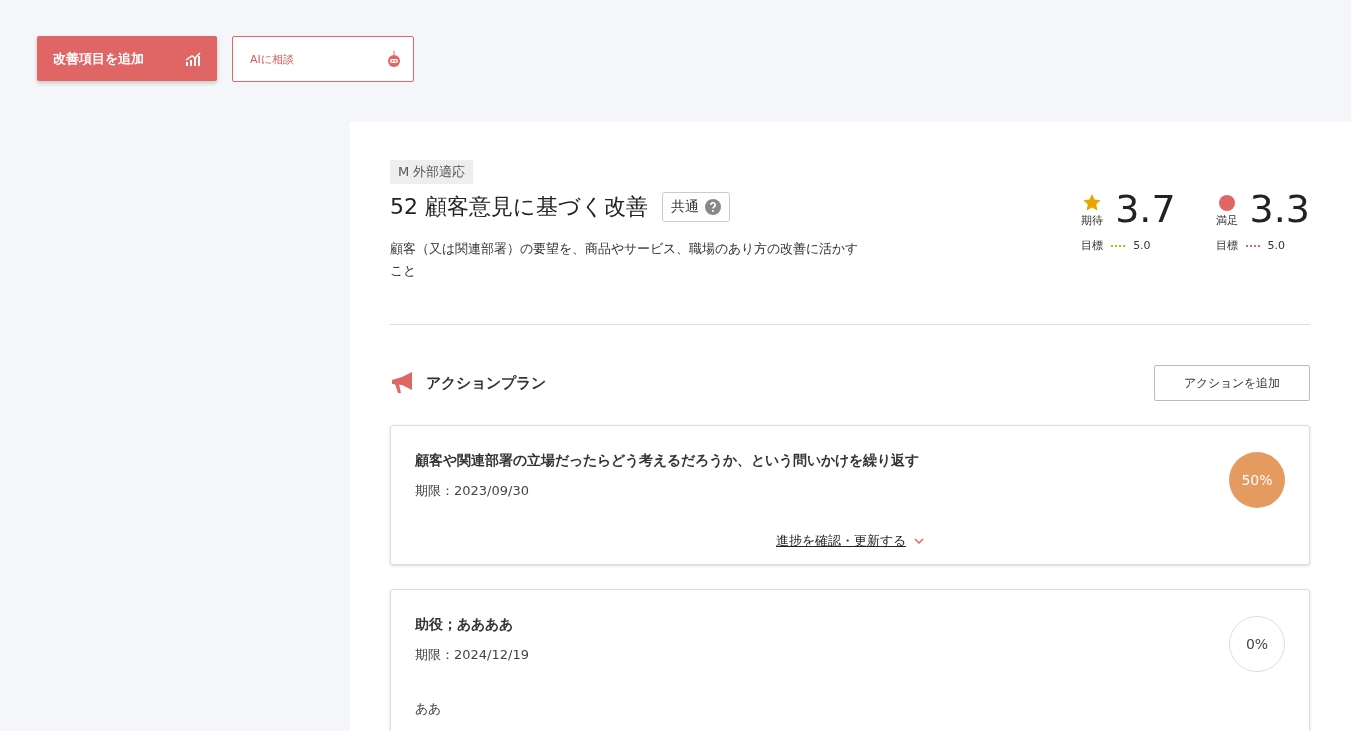  What do you see at coordinates (1145, 209) in the screenshot?
I see `score-value: 3.7` at bounding box center [1145, 209].